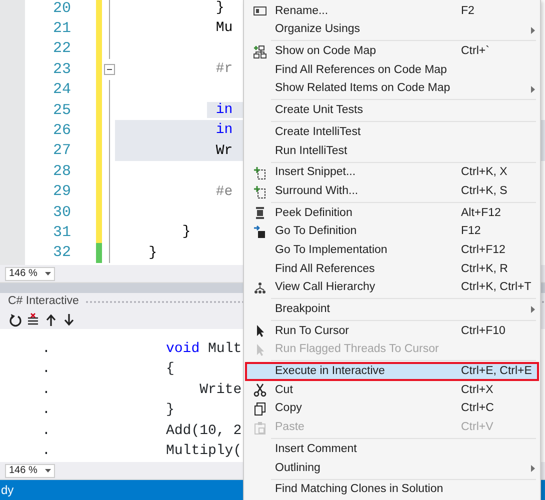 The width and height of the screenshot is (545, 500). Describe the element at coordinates (392, 191) in the screenshot. I see `menu-item: Surround With... Ctrl+K, S` at that location.